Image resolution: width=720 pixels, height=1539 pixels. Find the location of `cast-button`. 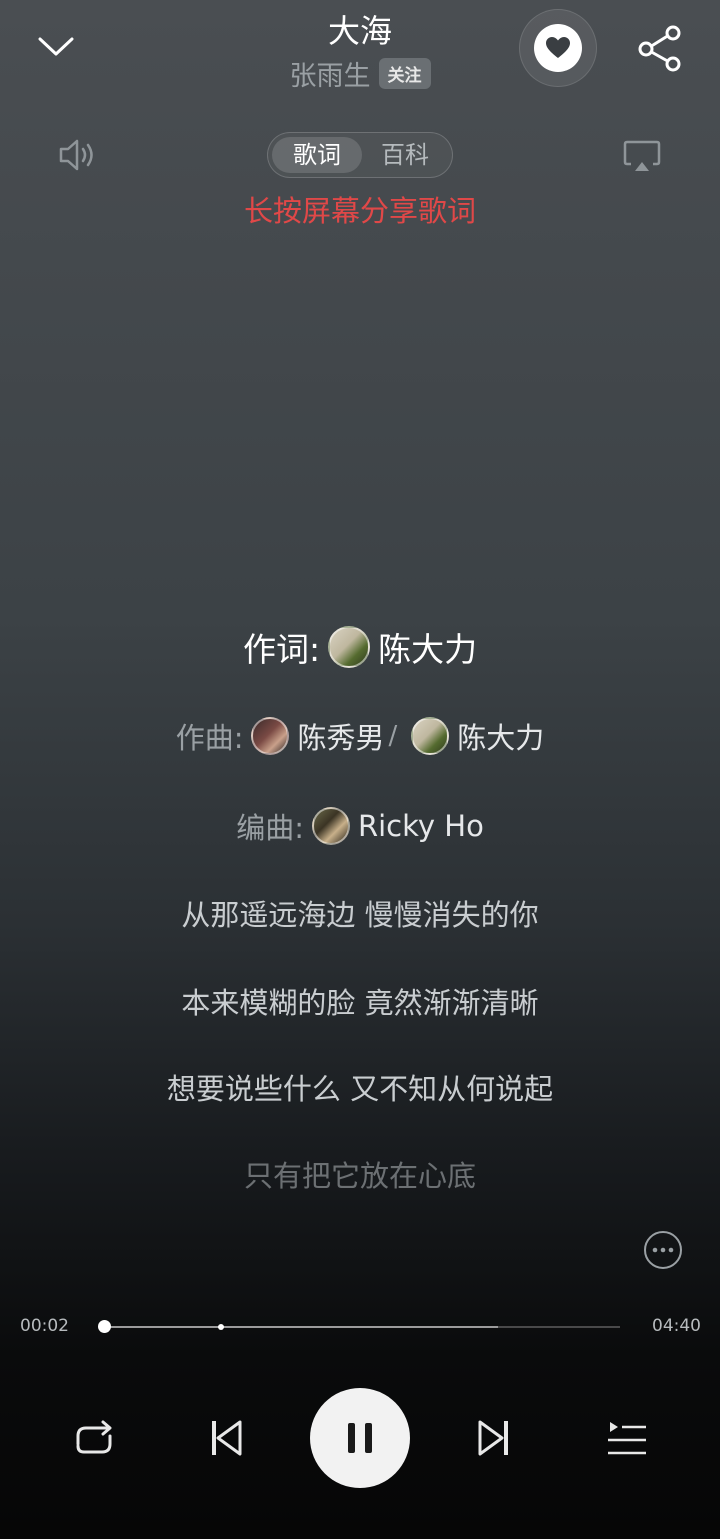

cast-button is located at coordinates (642, 156).